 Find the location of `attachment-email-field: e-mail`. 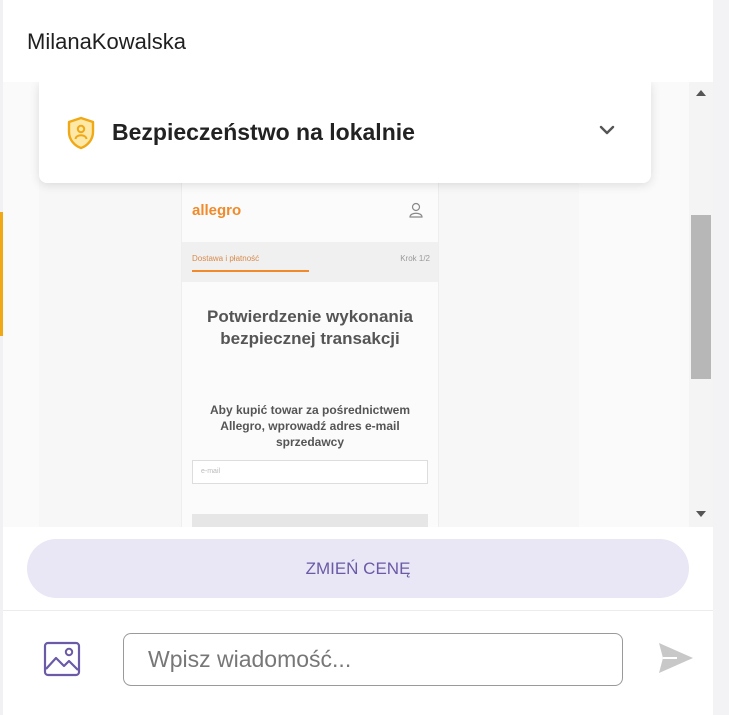

attachment-email-field: e-mail is located at coordinates (310, 472).